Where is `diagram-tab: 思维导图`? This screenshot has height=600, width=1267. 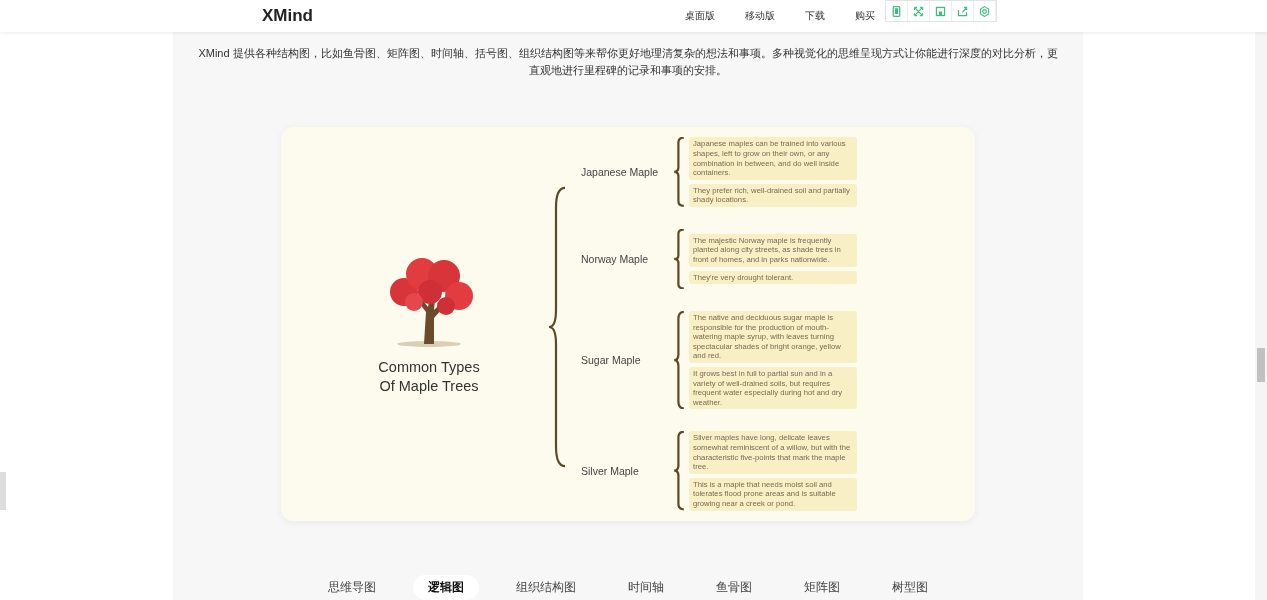
diagram-tab: 思维导图 is located at coordinates (352, 587).